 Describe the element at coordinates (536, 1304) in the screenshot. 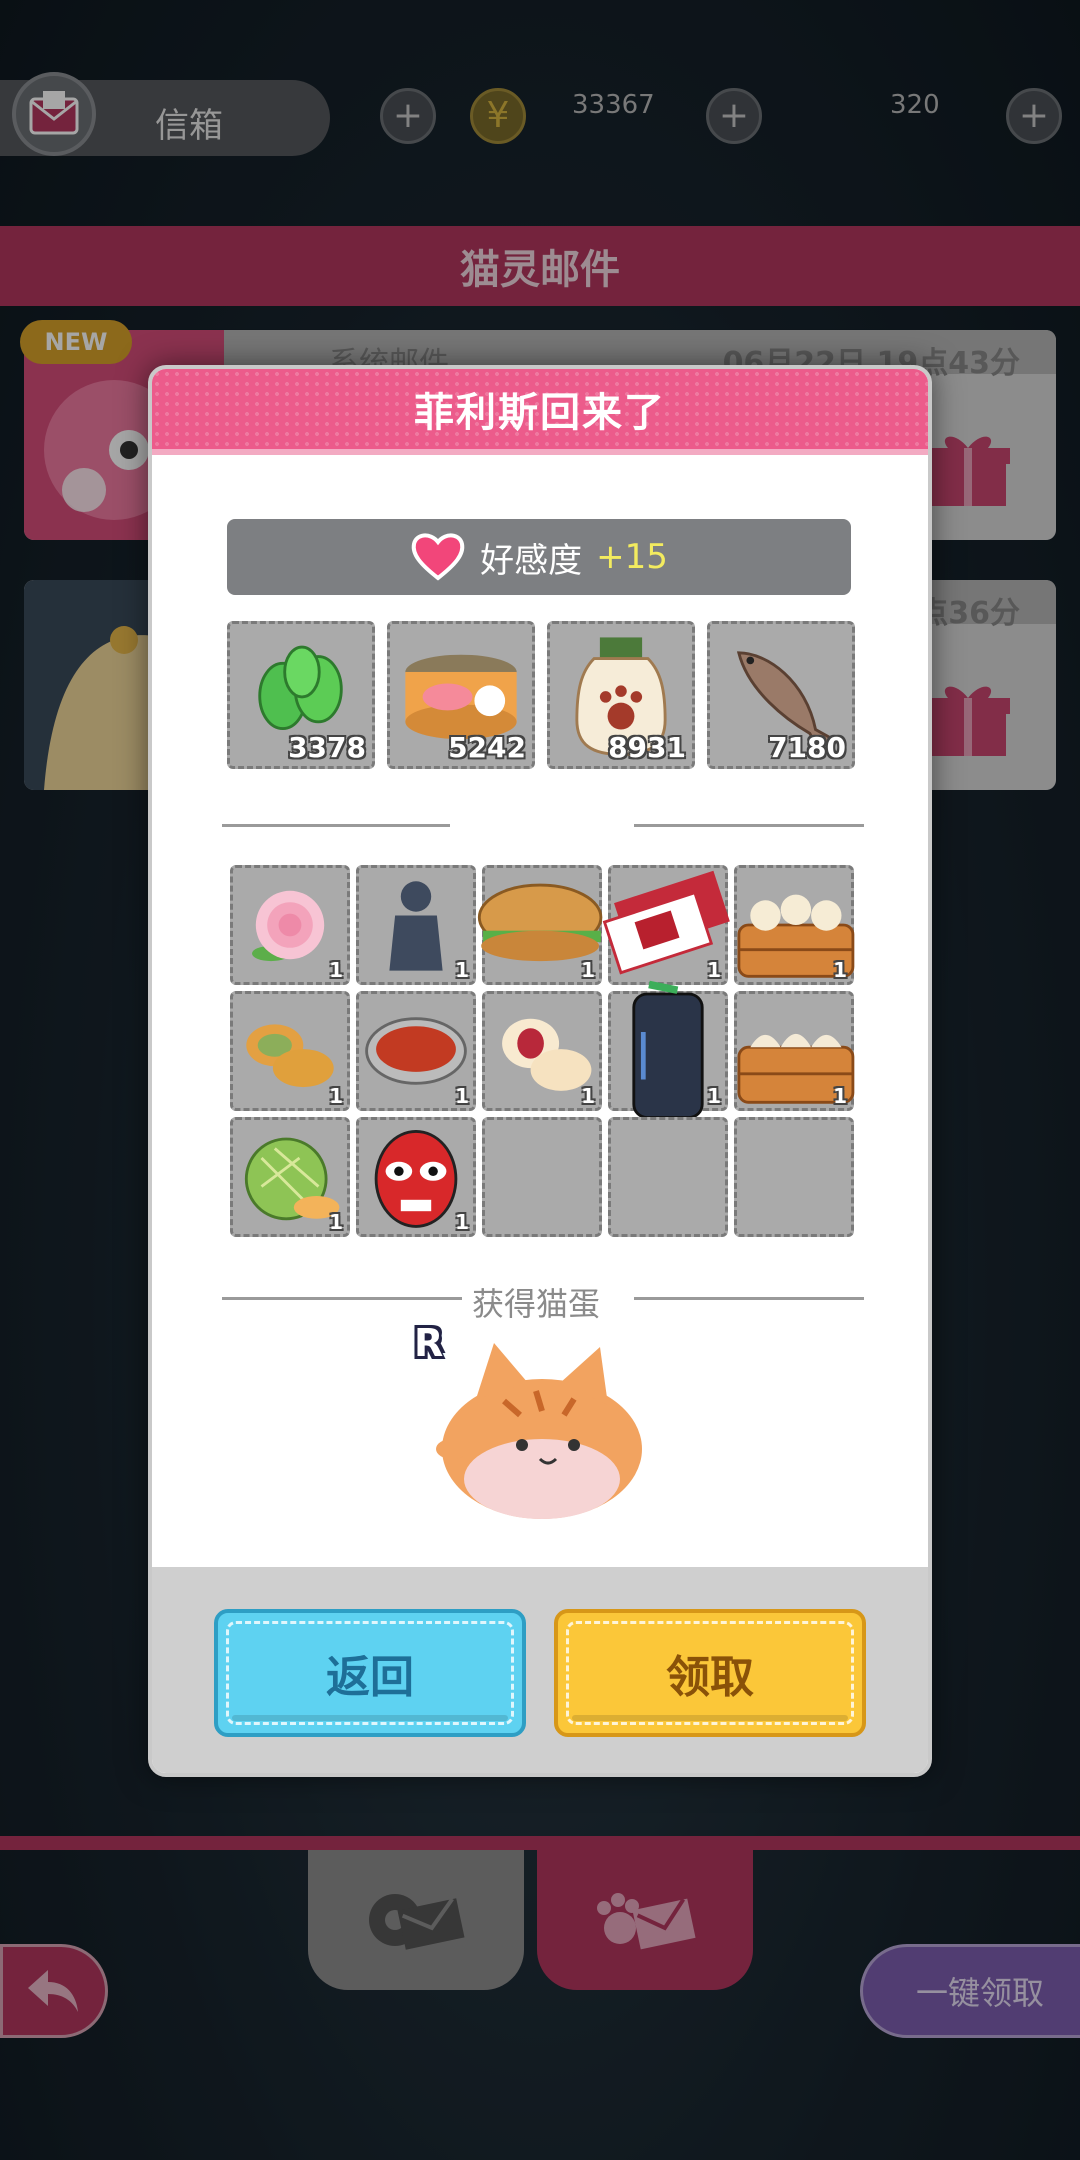

I see `egg-section-label: 获得猫蛋` at that location.